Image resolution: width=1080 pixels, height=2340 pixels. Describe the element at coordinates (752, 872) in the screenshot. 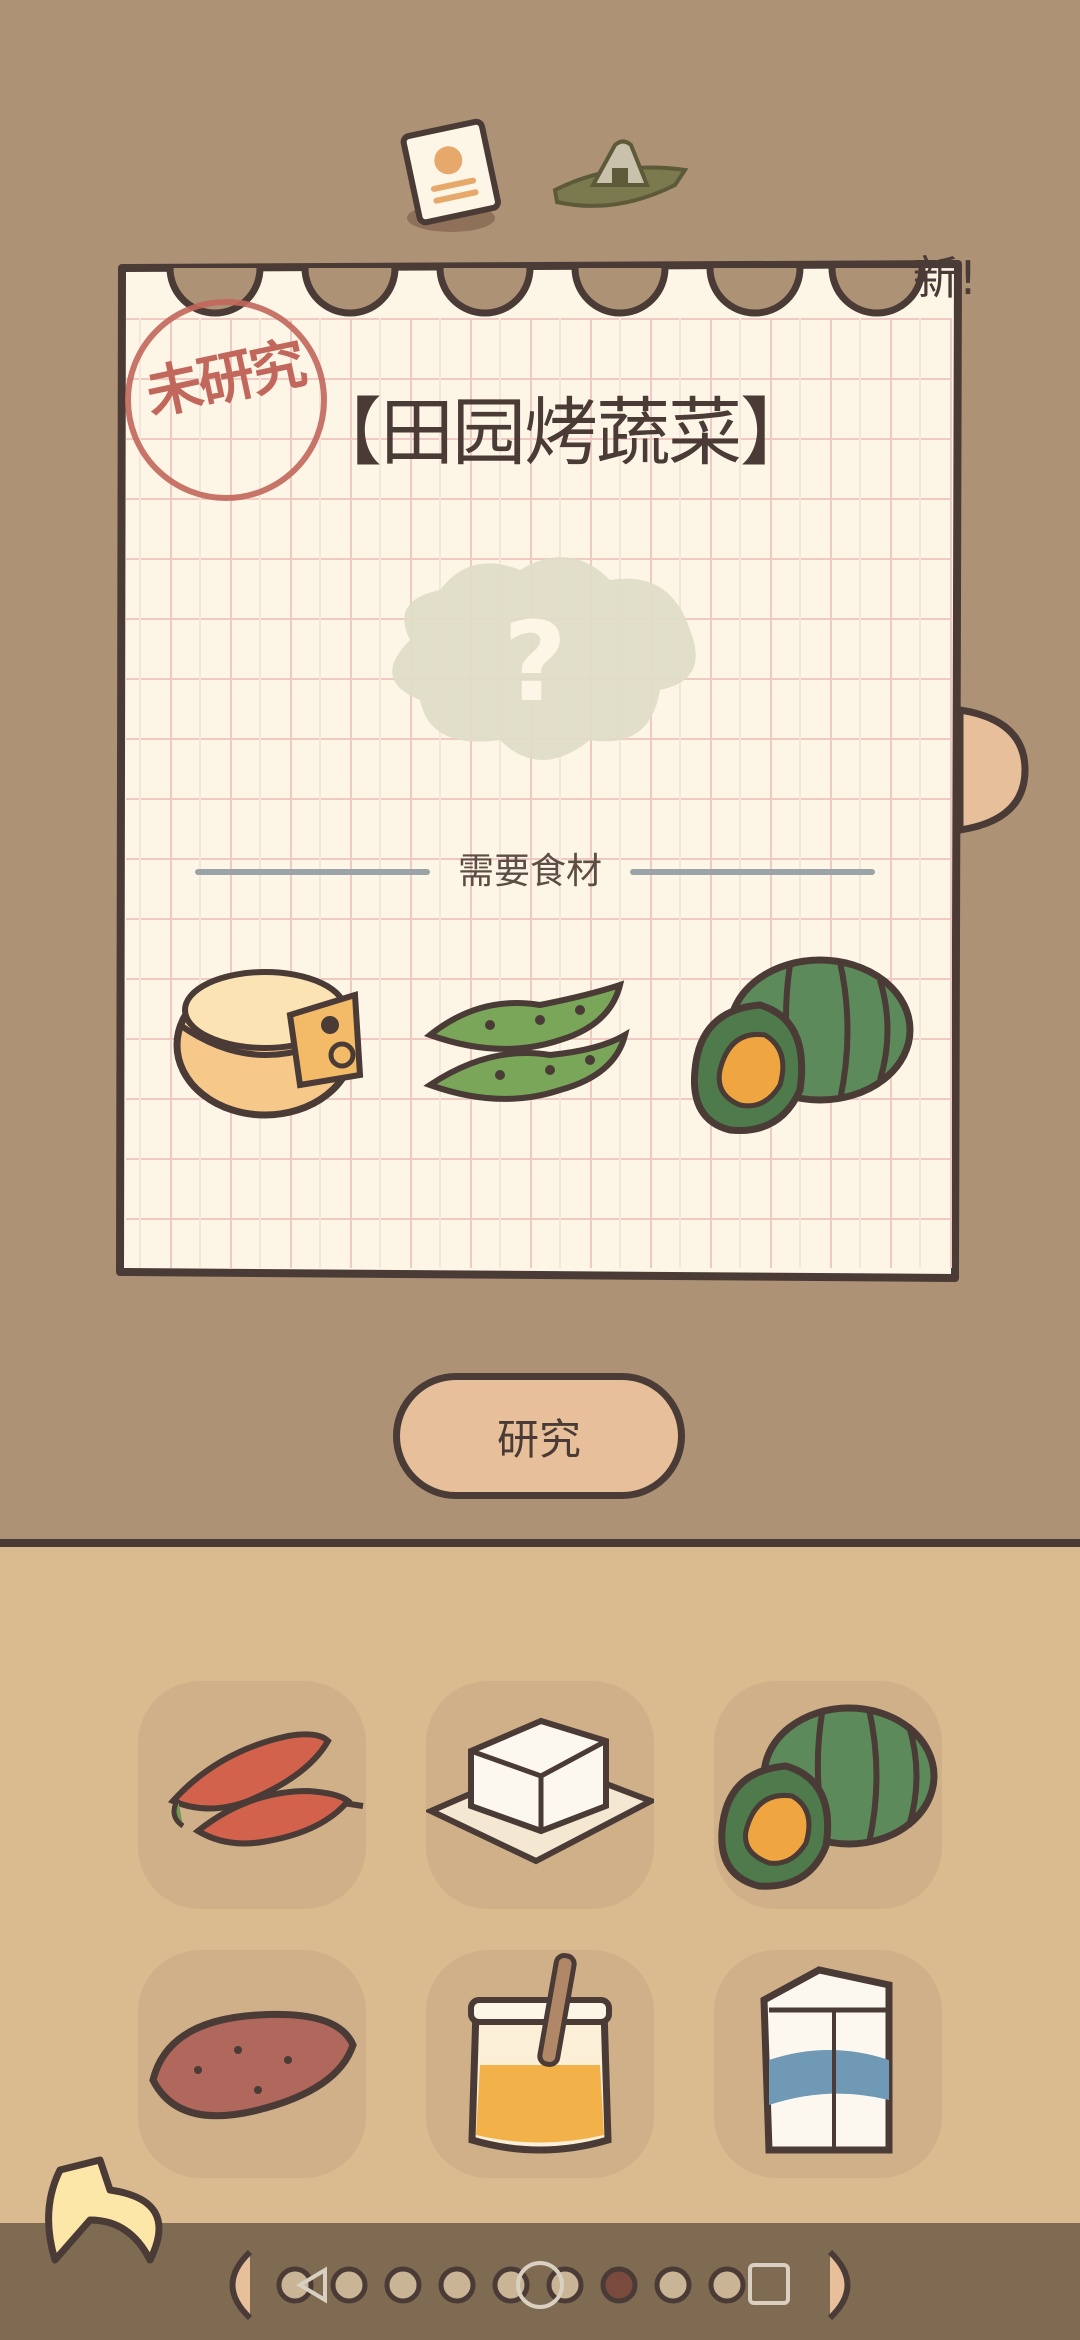

I see `divider-right` at that location.